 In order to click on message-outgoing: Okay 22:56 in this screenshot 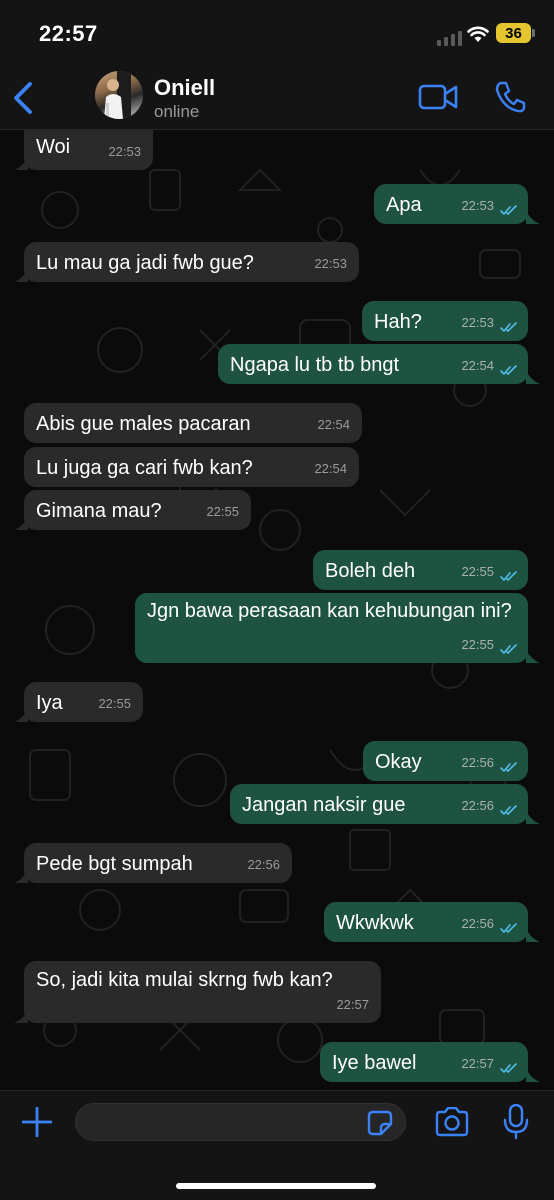, I will do `click(445, 761)`.